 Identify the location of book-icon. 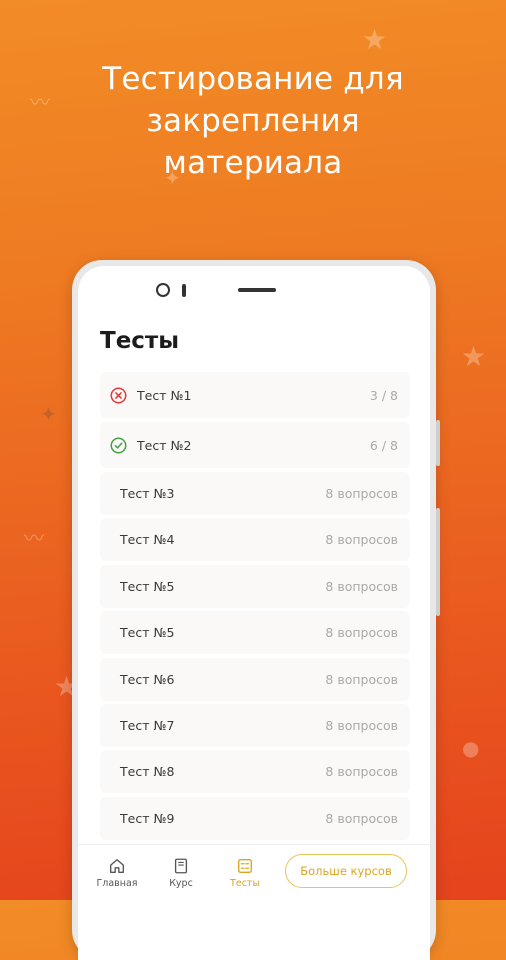
(181, 866).